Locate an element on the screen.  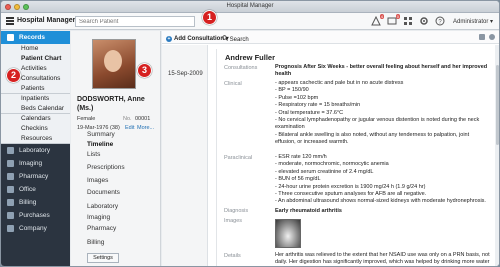
sidebar-label: Records is located at coordinates (32, 37).